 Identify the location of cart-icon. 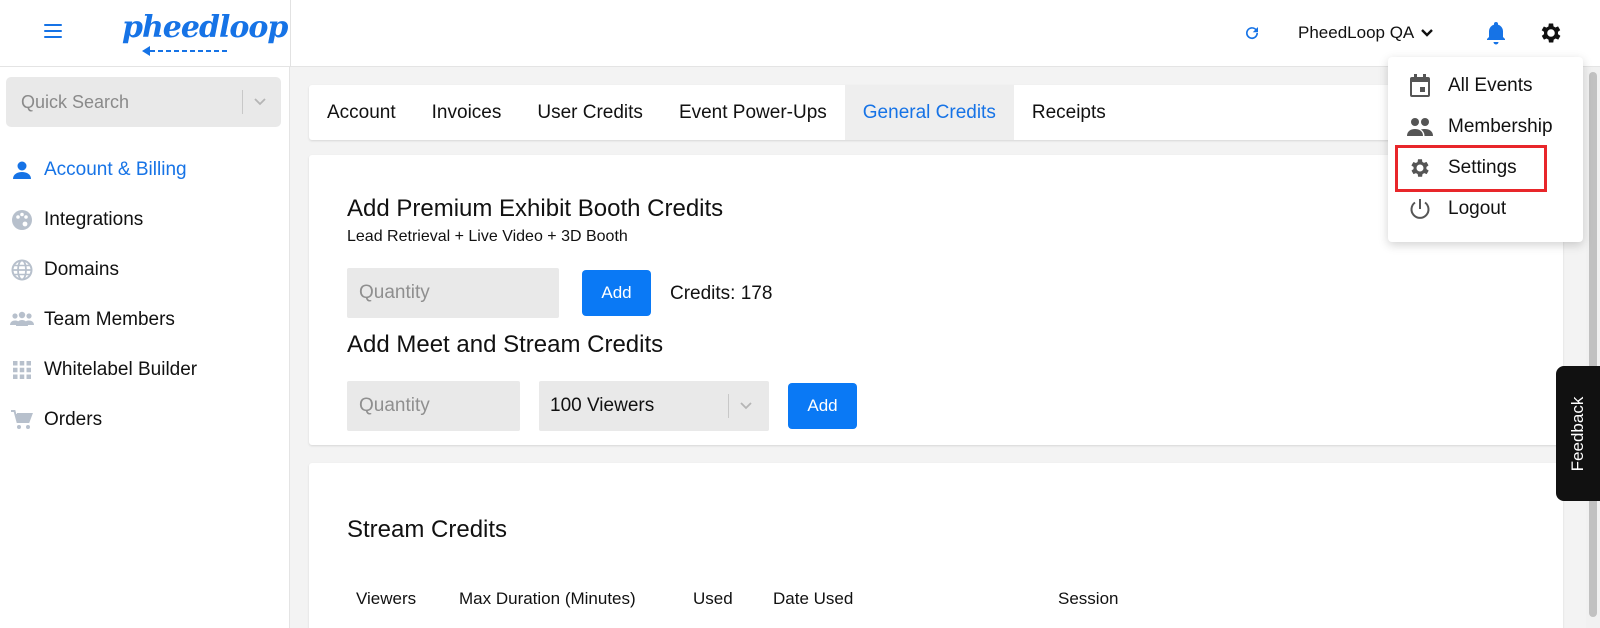
(22, 420).